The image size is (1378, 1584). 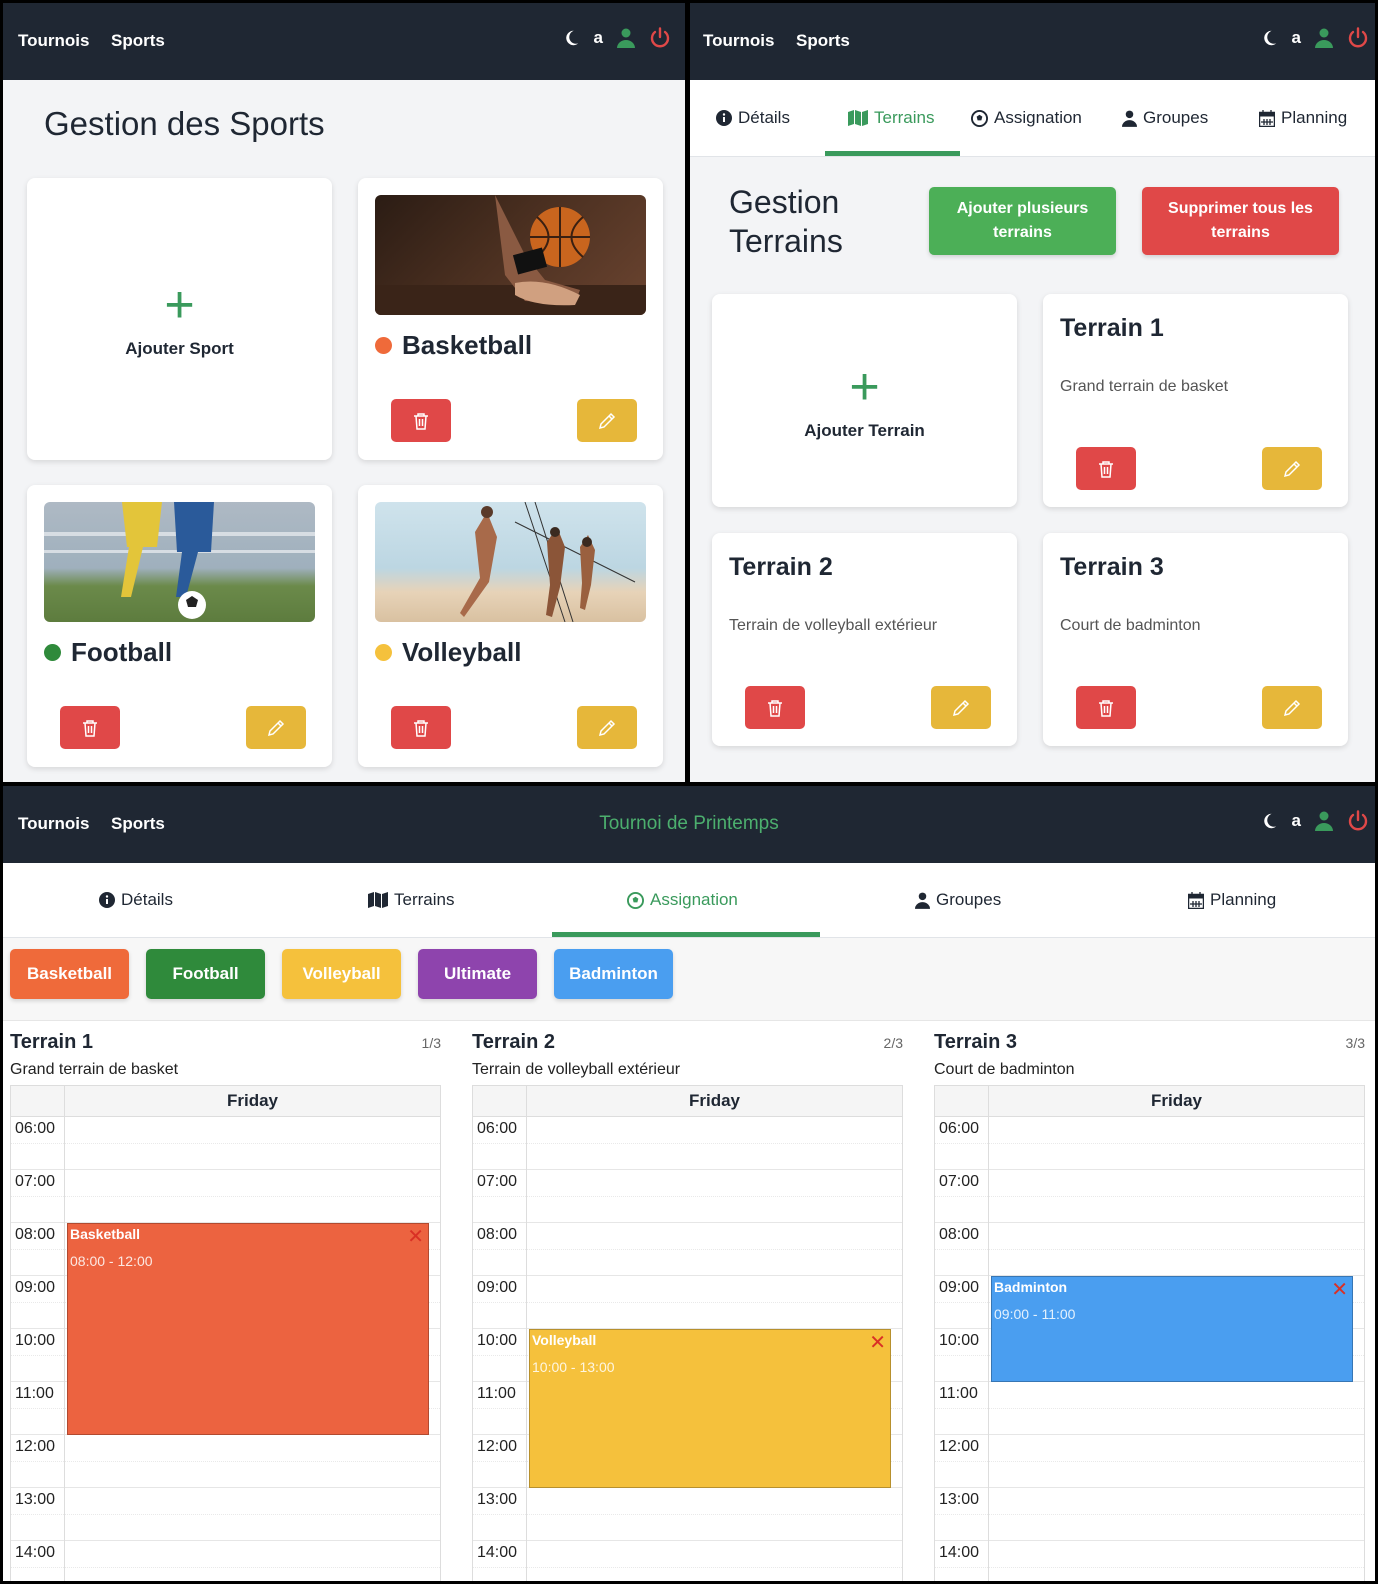 What do you see at coordinates (205, 974) in the screenshot?
I see `sport-chip-football: Football` at bounding box center [205, 974].